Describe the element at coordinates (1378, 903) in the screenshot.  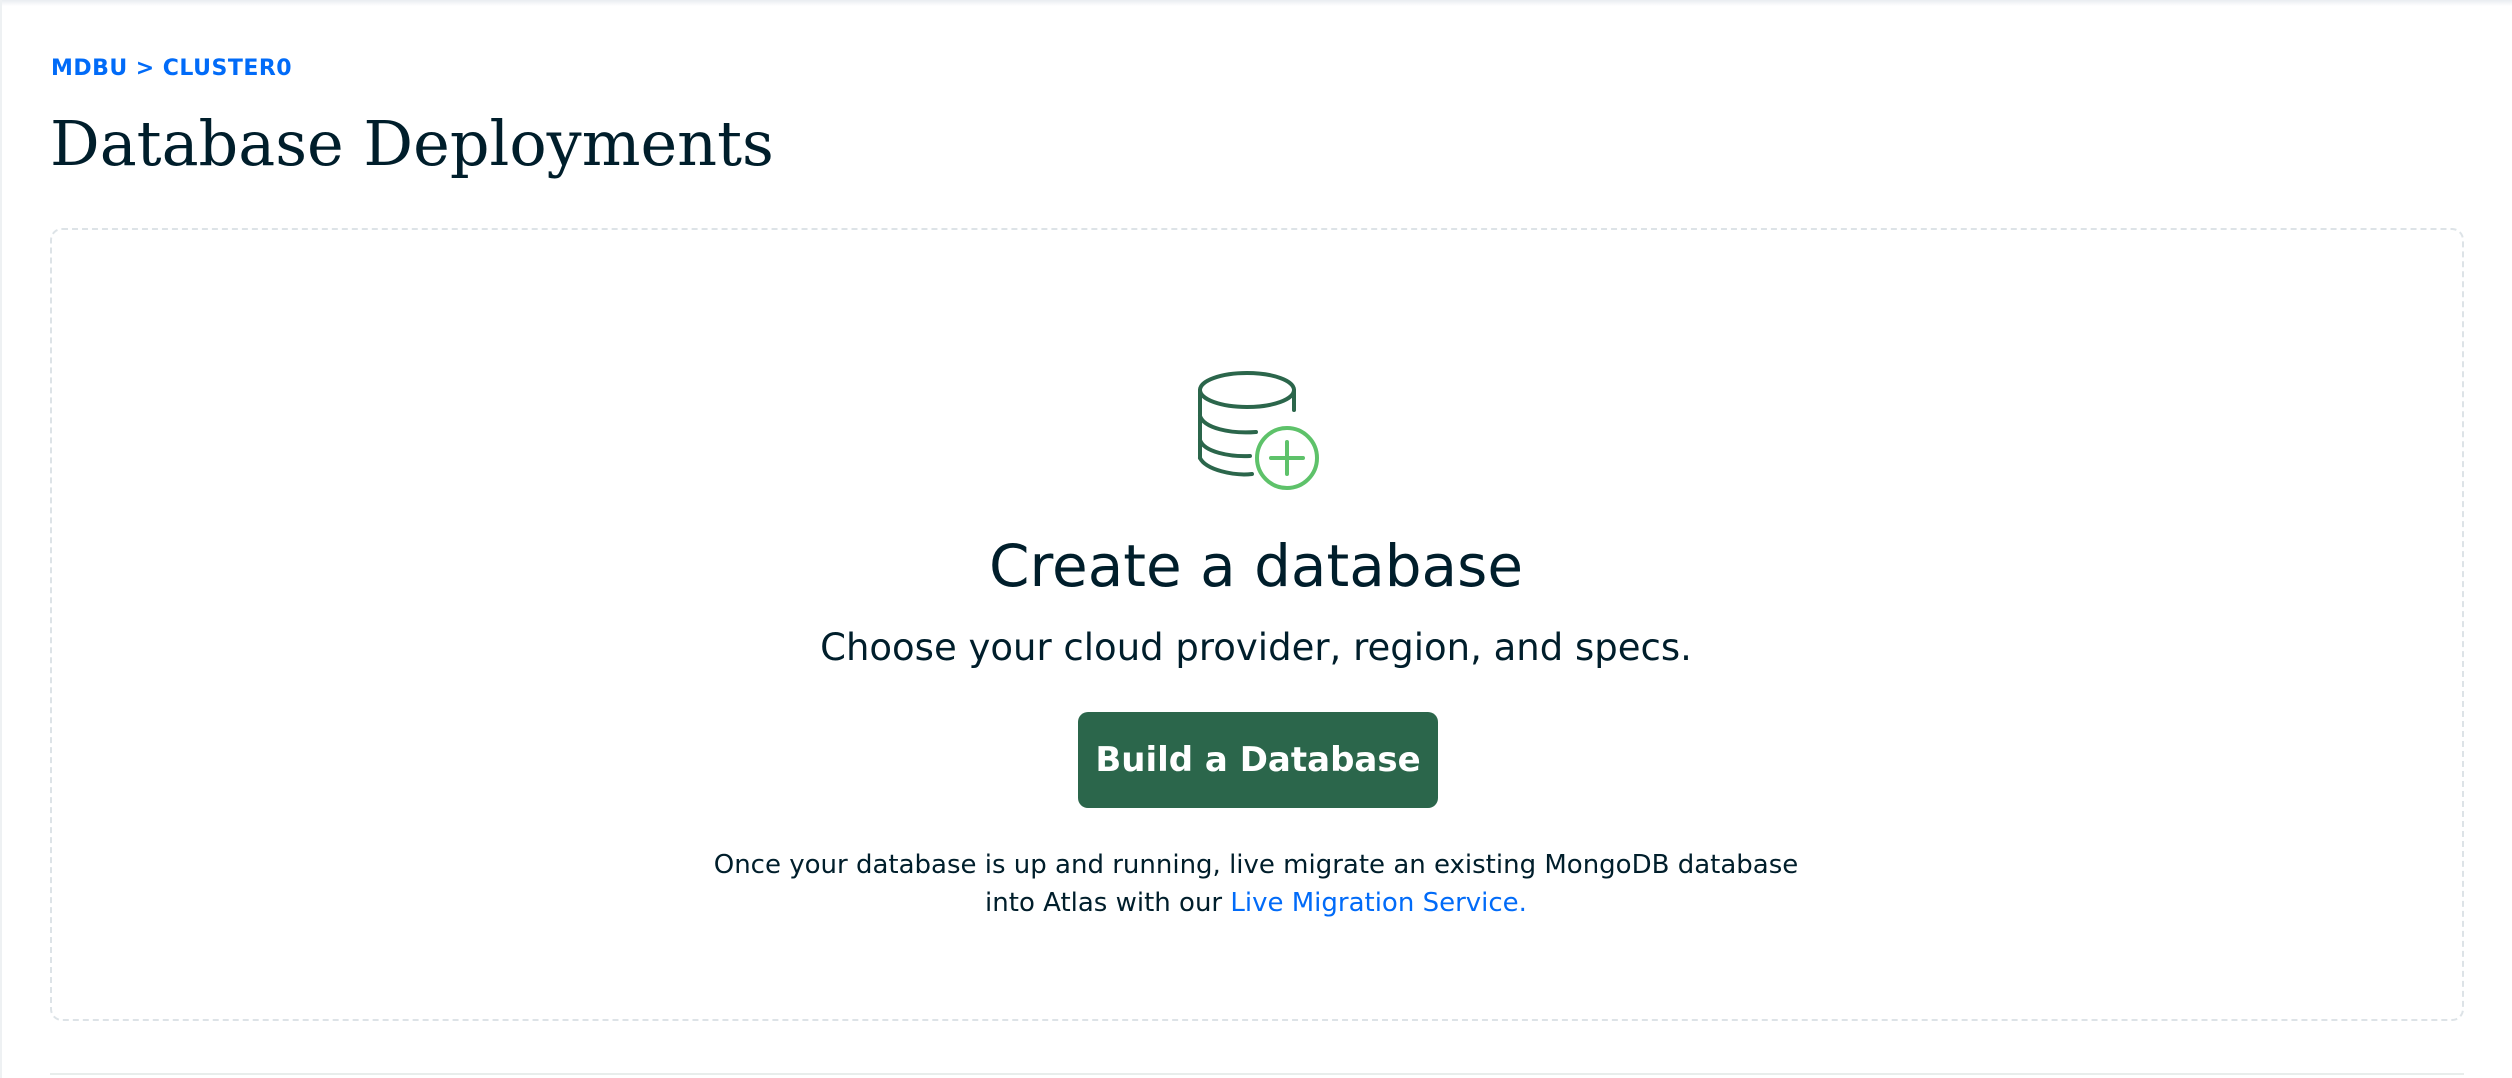
I see `live-migration-link: Live Migration Service.` at that location.